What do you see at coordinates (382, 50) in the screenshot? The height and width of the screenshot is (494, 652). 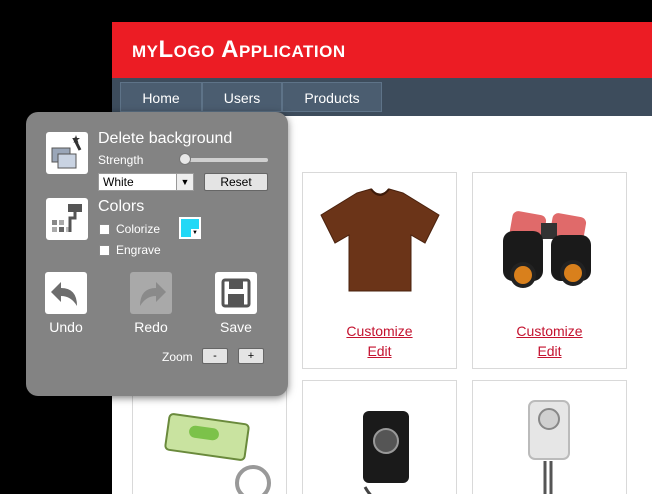 I see `app-header: myLogo Application` at bounding box center [382, 50].